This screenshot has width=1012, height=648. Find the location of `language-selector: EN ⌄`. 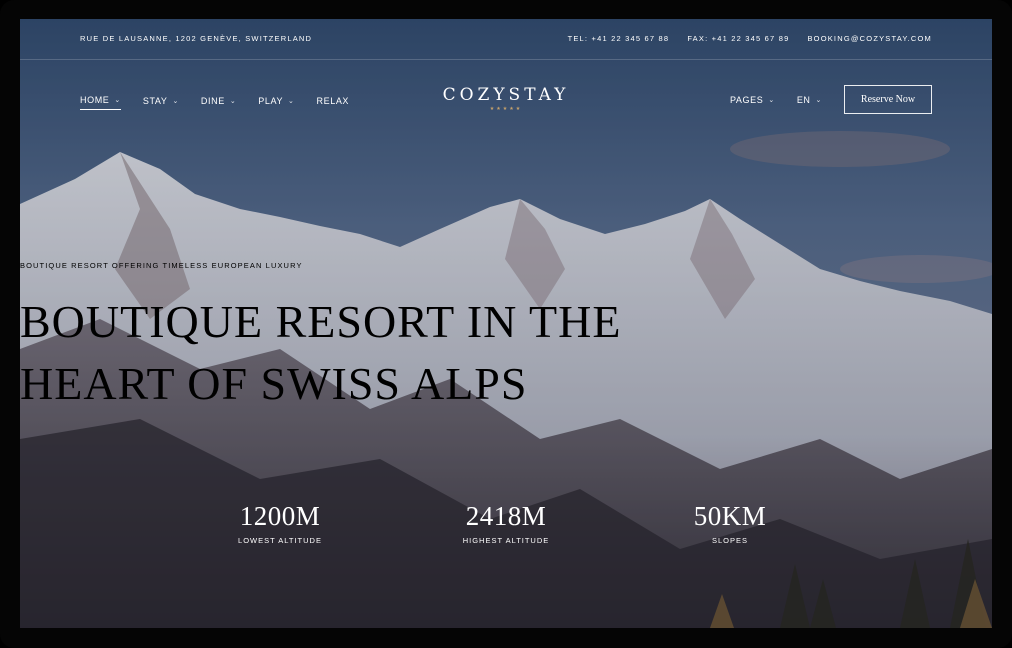

language-selector: EN ⌄ is located at coordinates (809, 100).